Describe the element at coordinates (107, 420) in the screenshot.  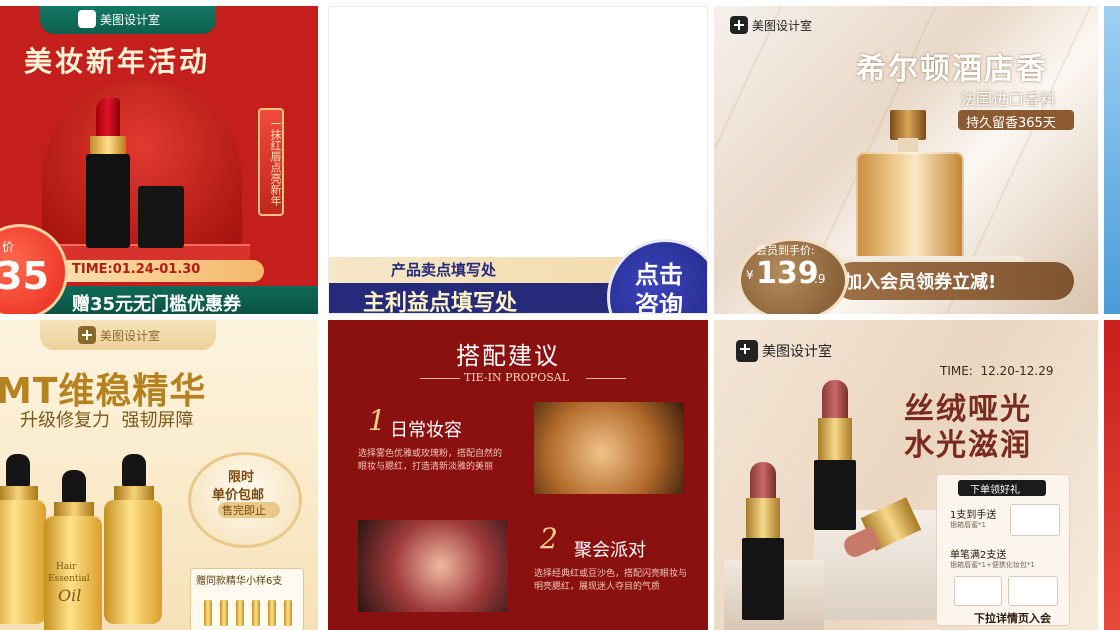
I see `card-subtitle: 升级修复力 强韧屏障` at that location.